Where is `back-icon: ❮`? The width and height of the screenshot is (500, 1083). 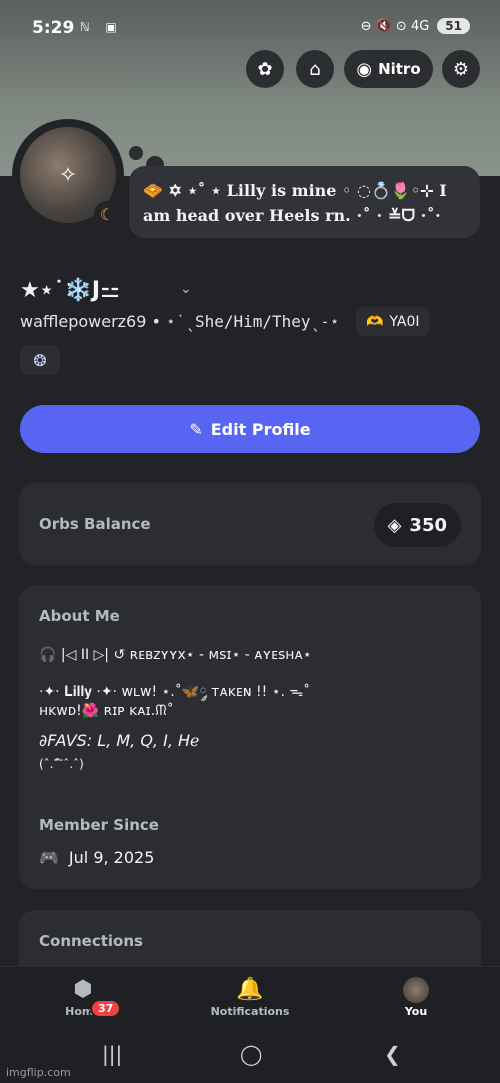 back-icon: ❮ is located at coordinates (392, 1054).